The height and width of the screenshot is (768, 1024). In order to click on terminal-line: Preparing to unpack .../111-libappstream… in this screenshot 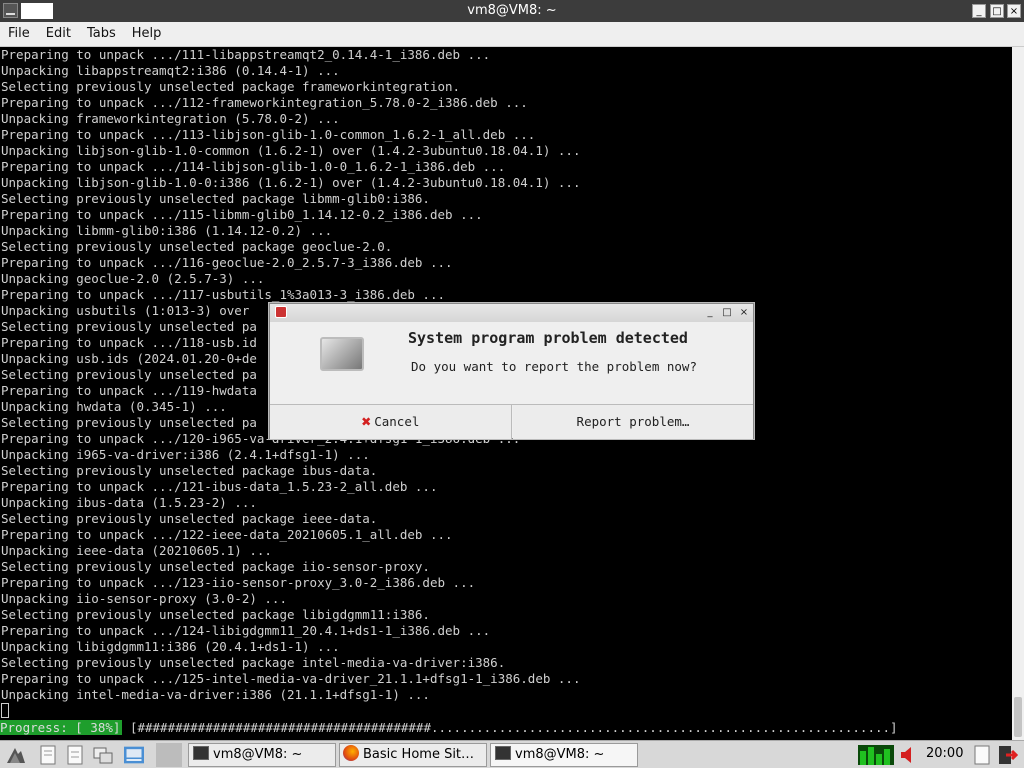, I will do `click(246, 54)`.